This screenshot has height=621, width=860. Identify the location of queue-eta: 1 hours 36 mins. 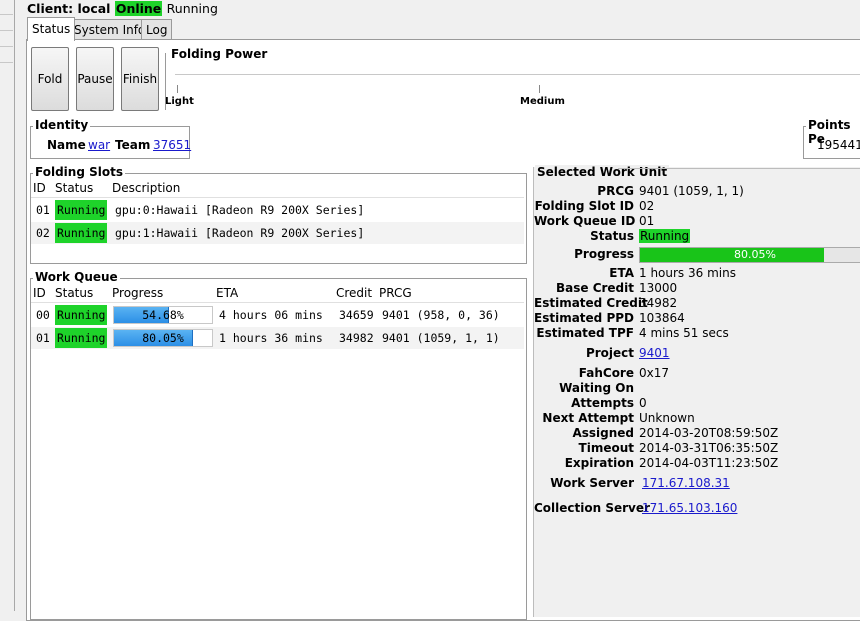
(271, 338).